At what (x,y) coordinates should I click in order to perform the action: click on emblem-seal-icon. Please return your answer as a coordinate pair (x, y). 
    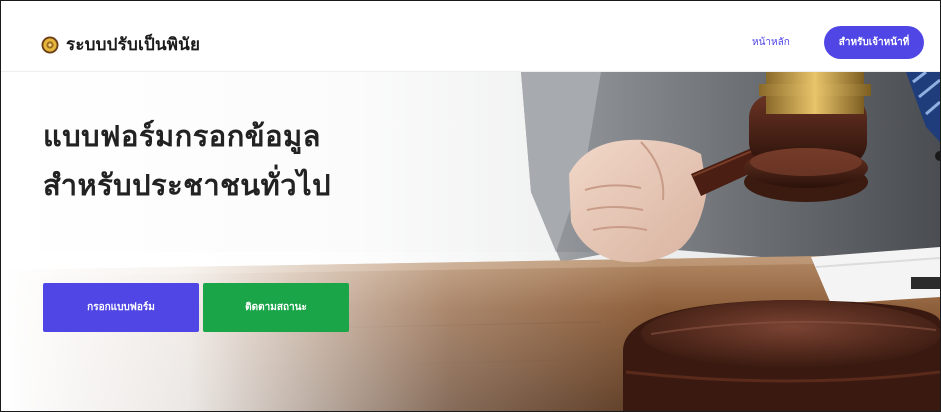
    Looking at the image, I should click on (50, 44).